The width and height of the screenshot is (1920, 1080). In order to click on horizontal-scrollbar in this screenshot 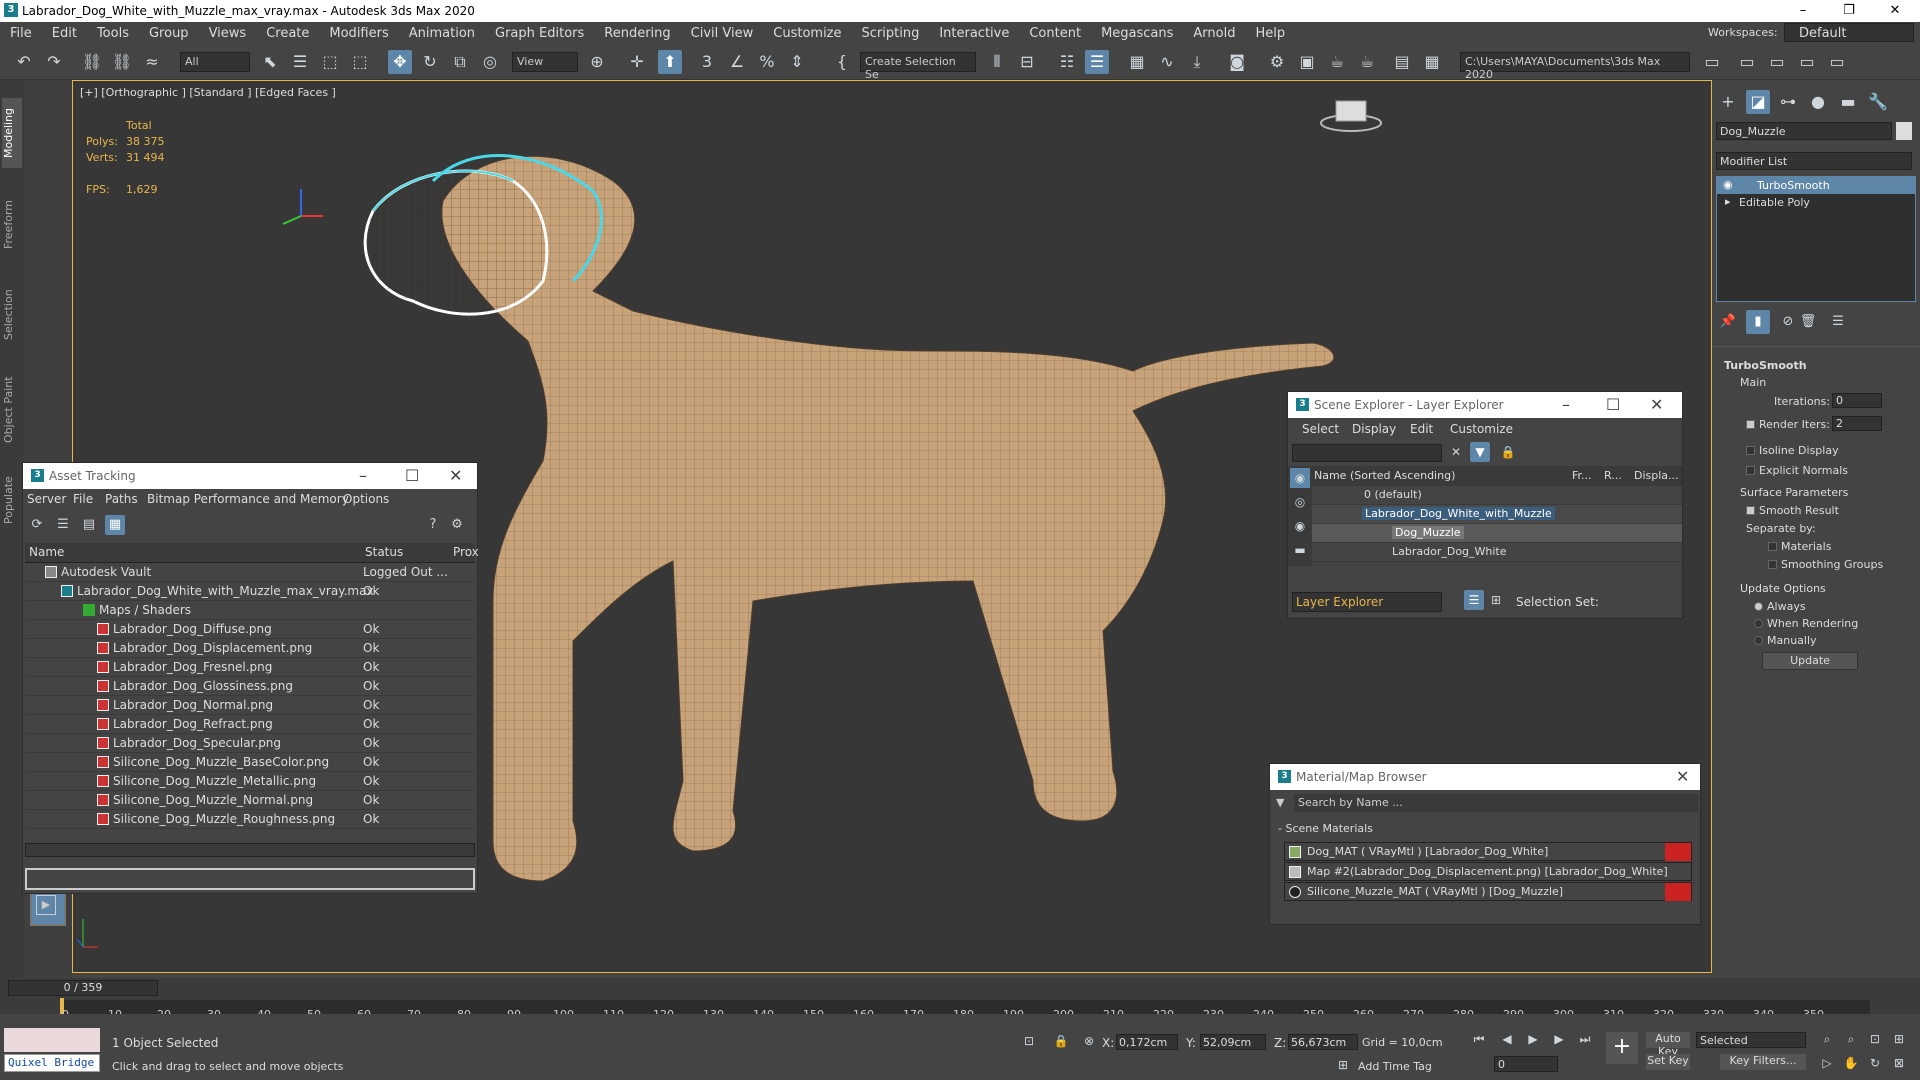, I will do `click(250, 850)`.